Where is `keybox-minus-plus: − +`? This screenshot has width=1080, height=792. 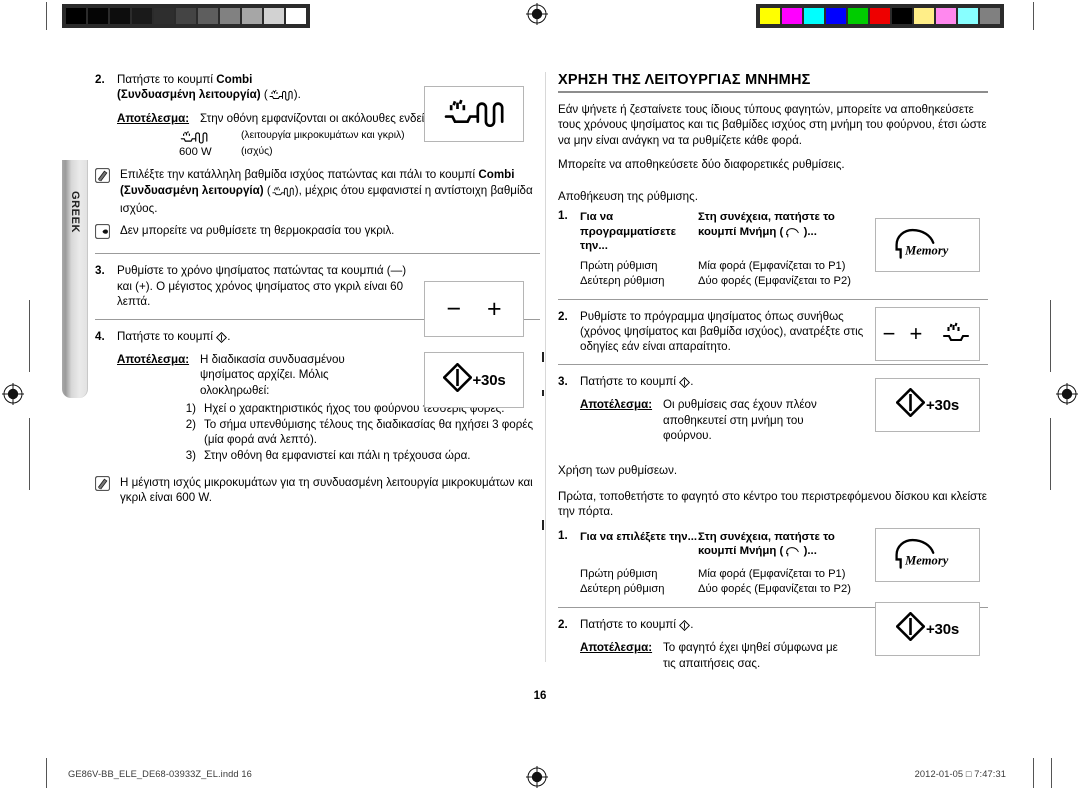 keybox-minus-plus: − + is located at coordinates (474, 309).